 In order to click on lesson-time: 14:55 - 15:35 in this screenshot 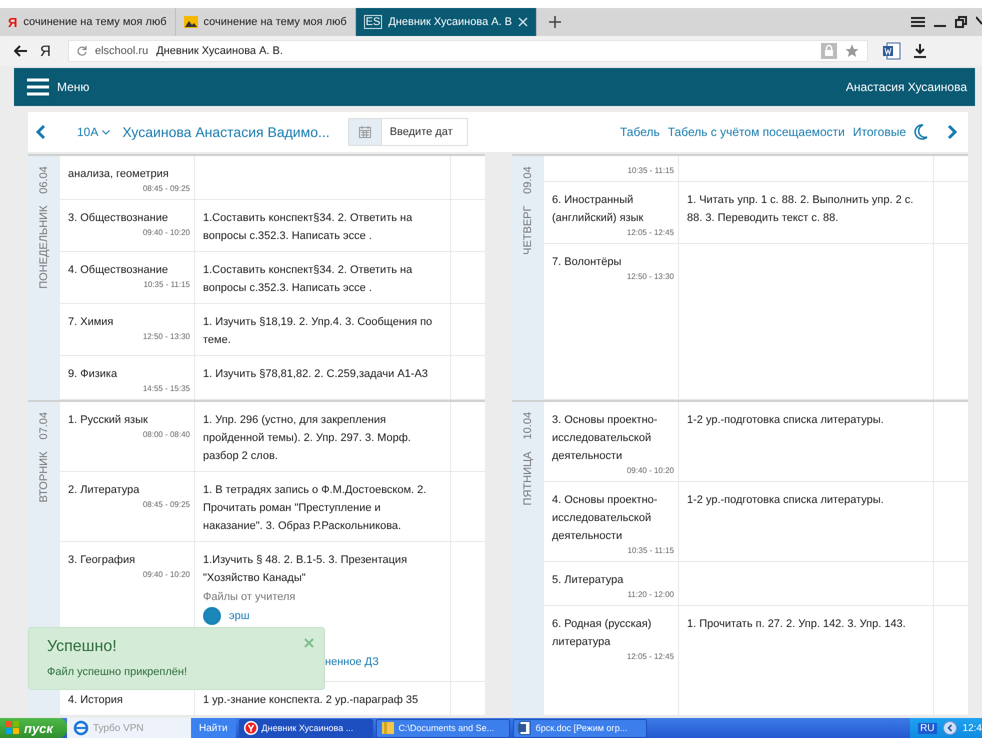, I will do `click(166, 389)`.